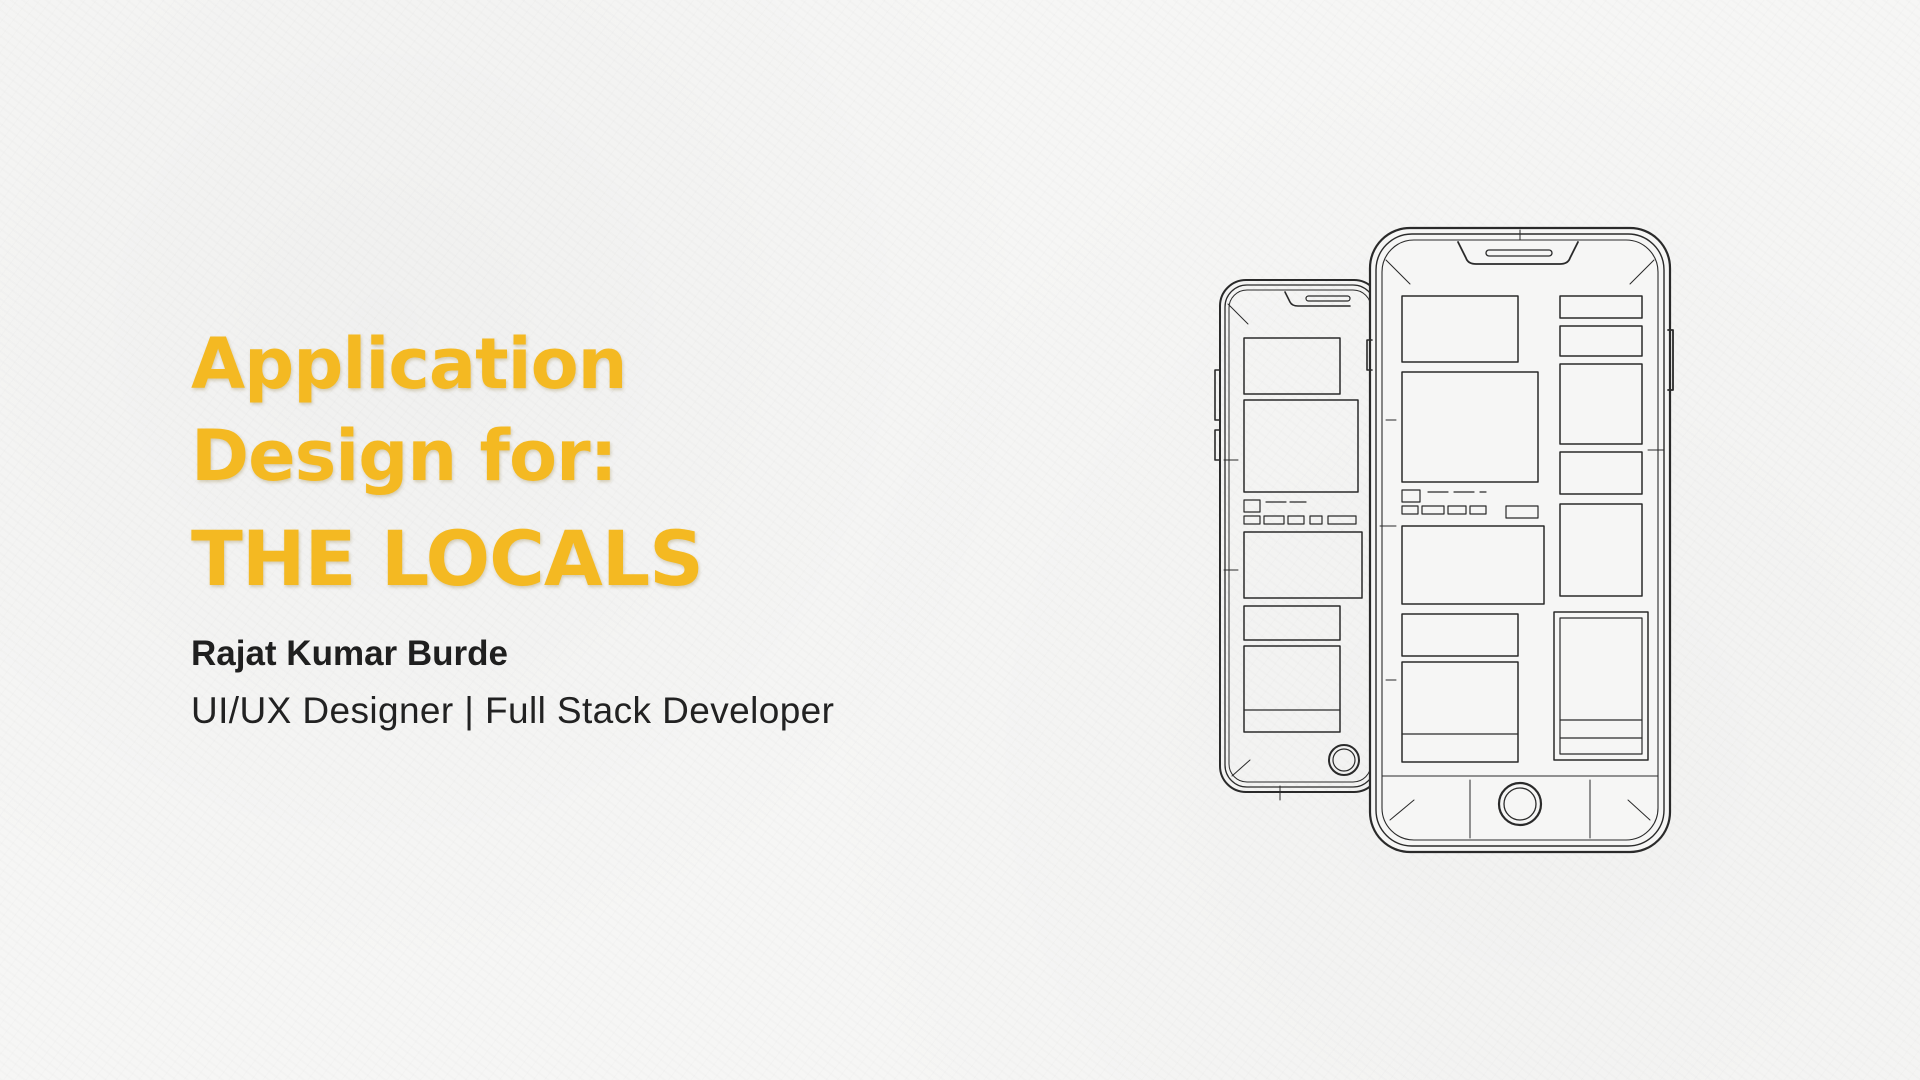  I want to click on front-phone-icon, so click(1520, 540).